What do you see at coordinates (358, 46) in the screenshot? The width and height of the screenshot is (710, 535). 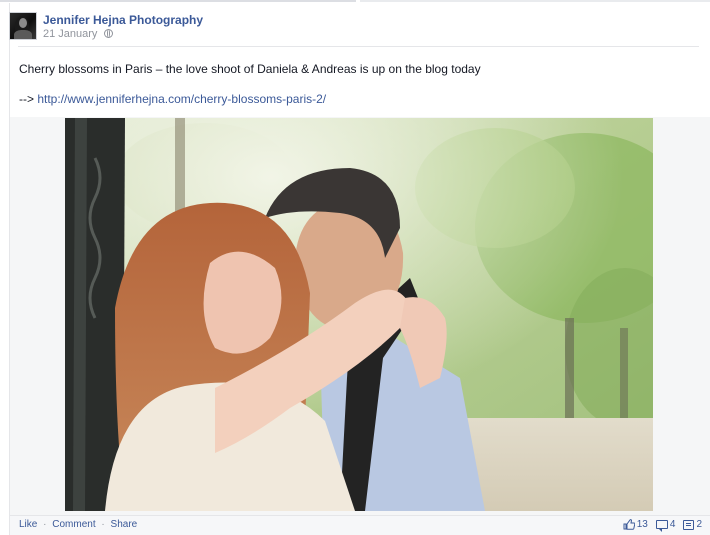 I see `header-divider` at bounding box center [358, 46].